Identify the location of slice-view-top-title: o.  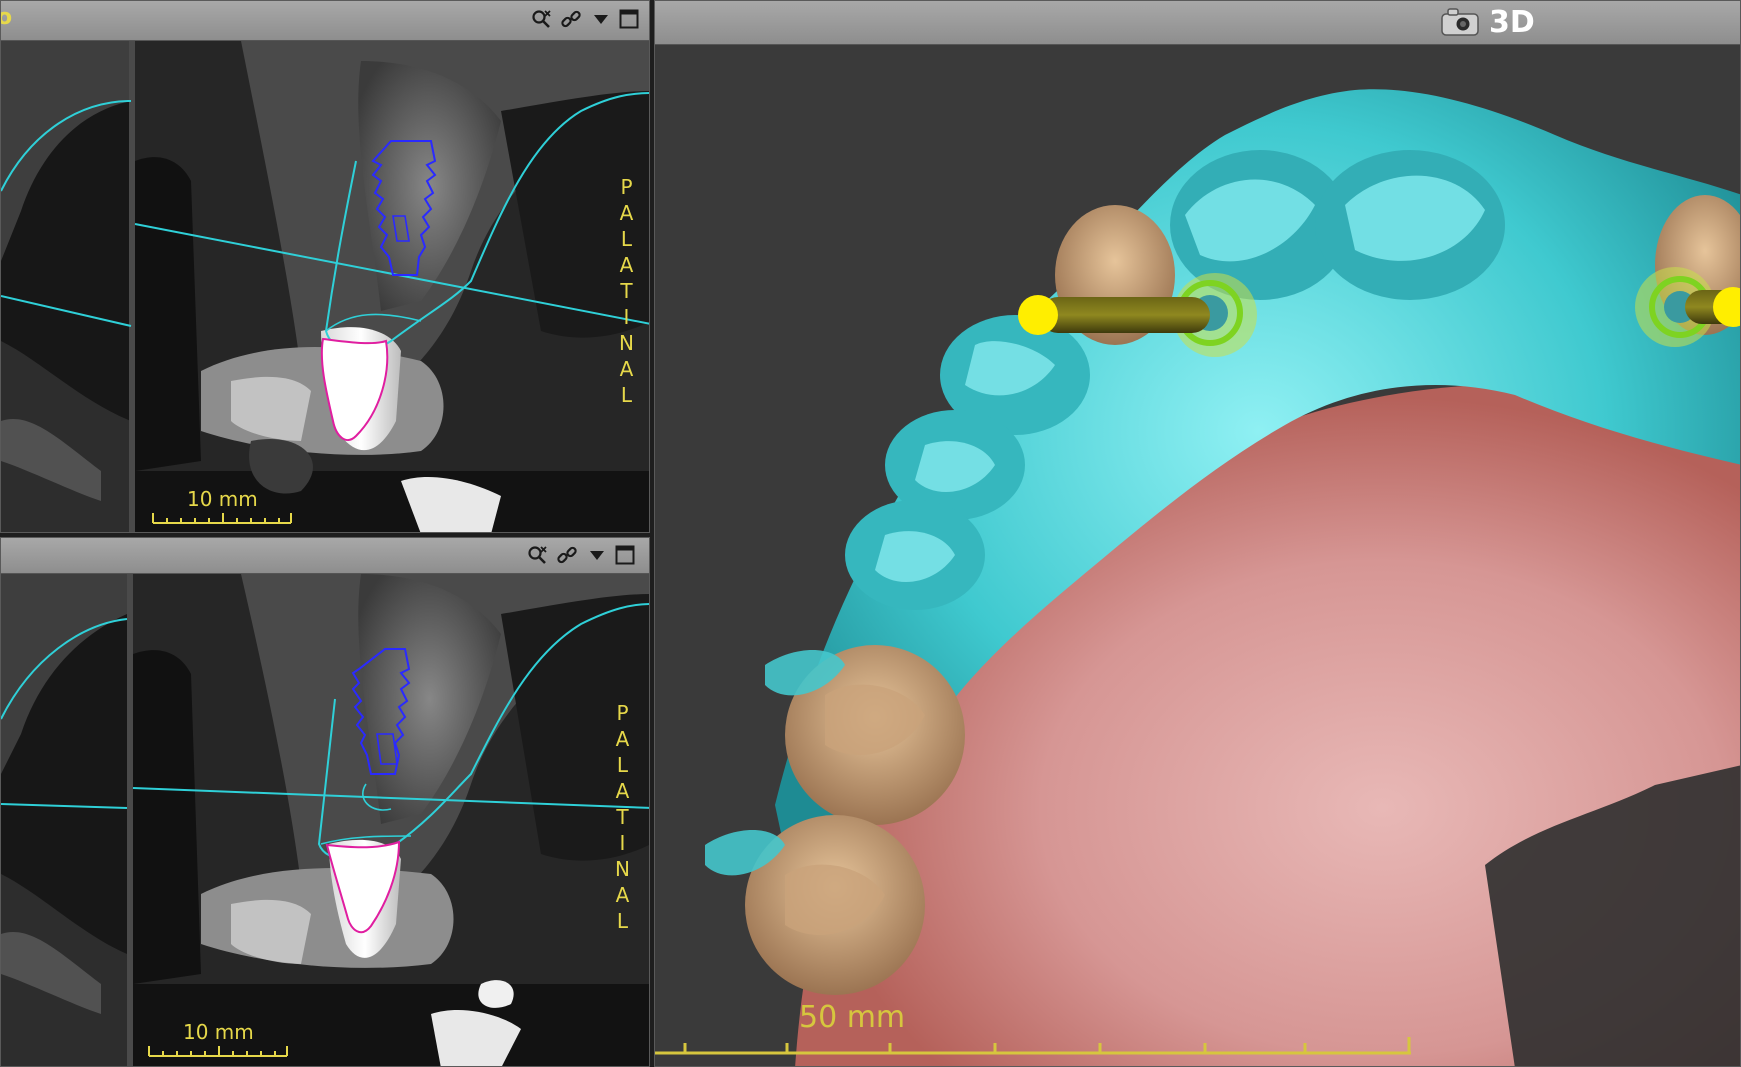
(6, 17).